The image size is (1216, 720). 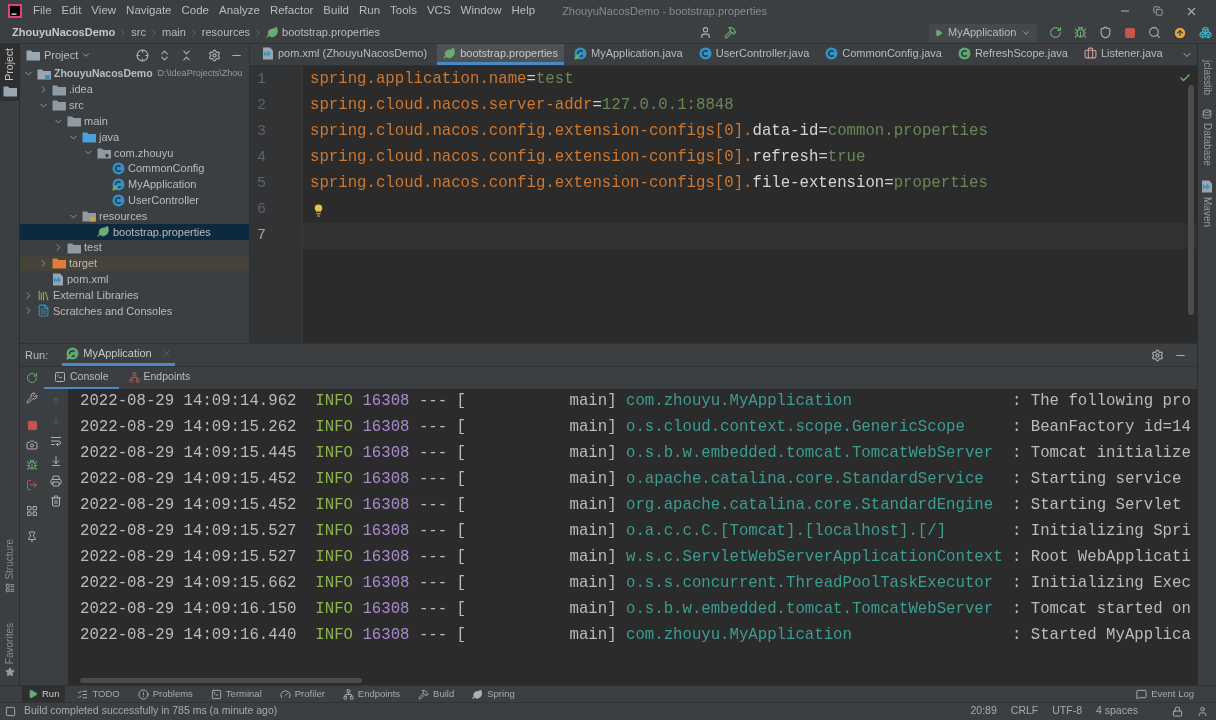 What do you see at coordinates (165, 694) in the screenshot?
I see `tool-window-button: Problems` at bounding box center [165, 694].